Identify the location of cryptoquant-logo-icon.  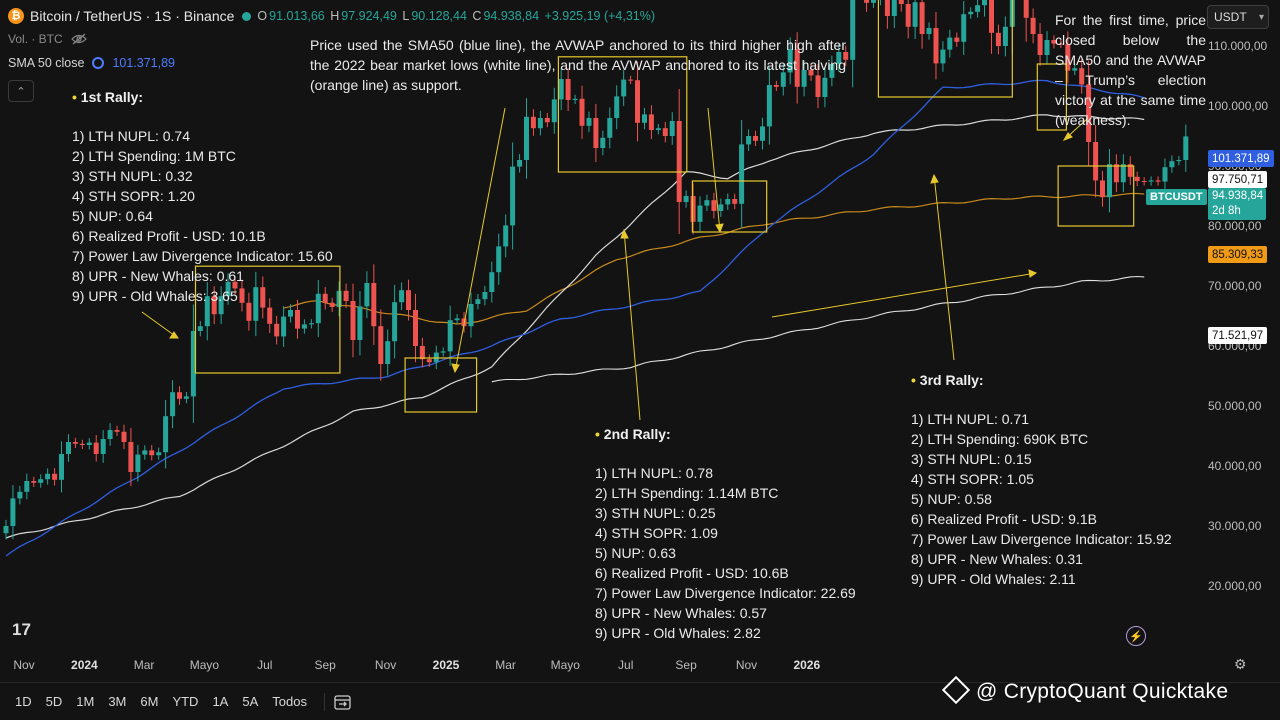
(956, 690).